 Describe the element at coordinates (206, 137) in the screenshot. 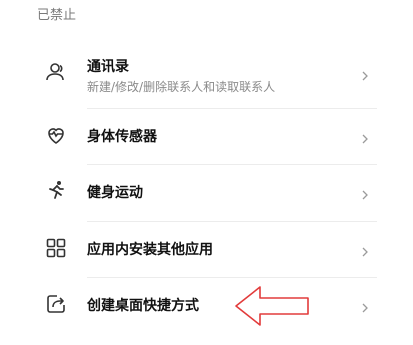

I see `permission-row-body-sensors: 身体传感器` at that location.